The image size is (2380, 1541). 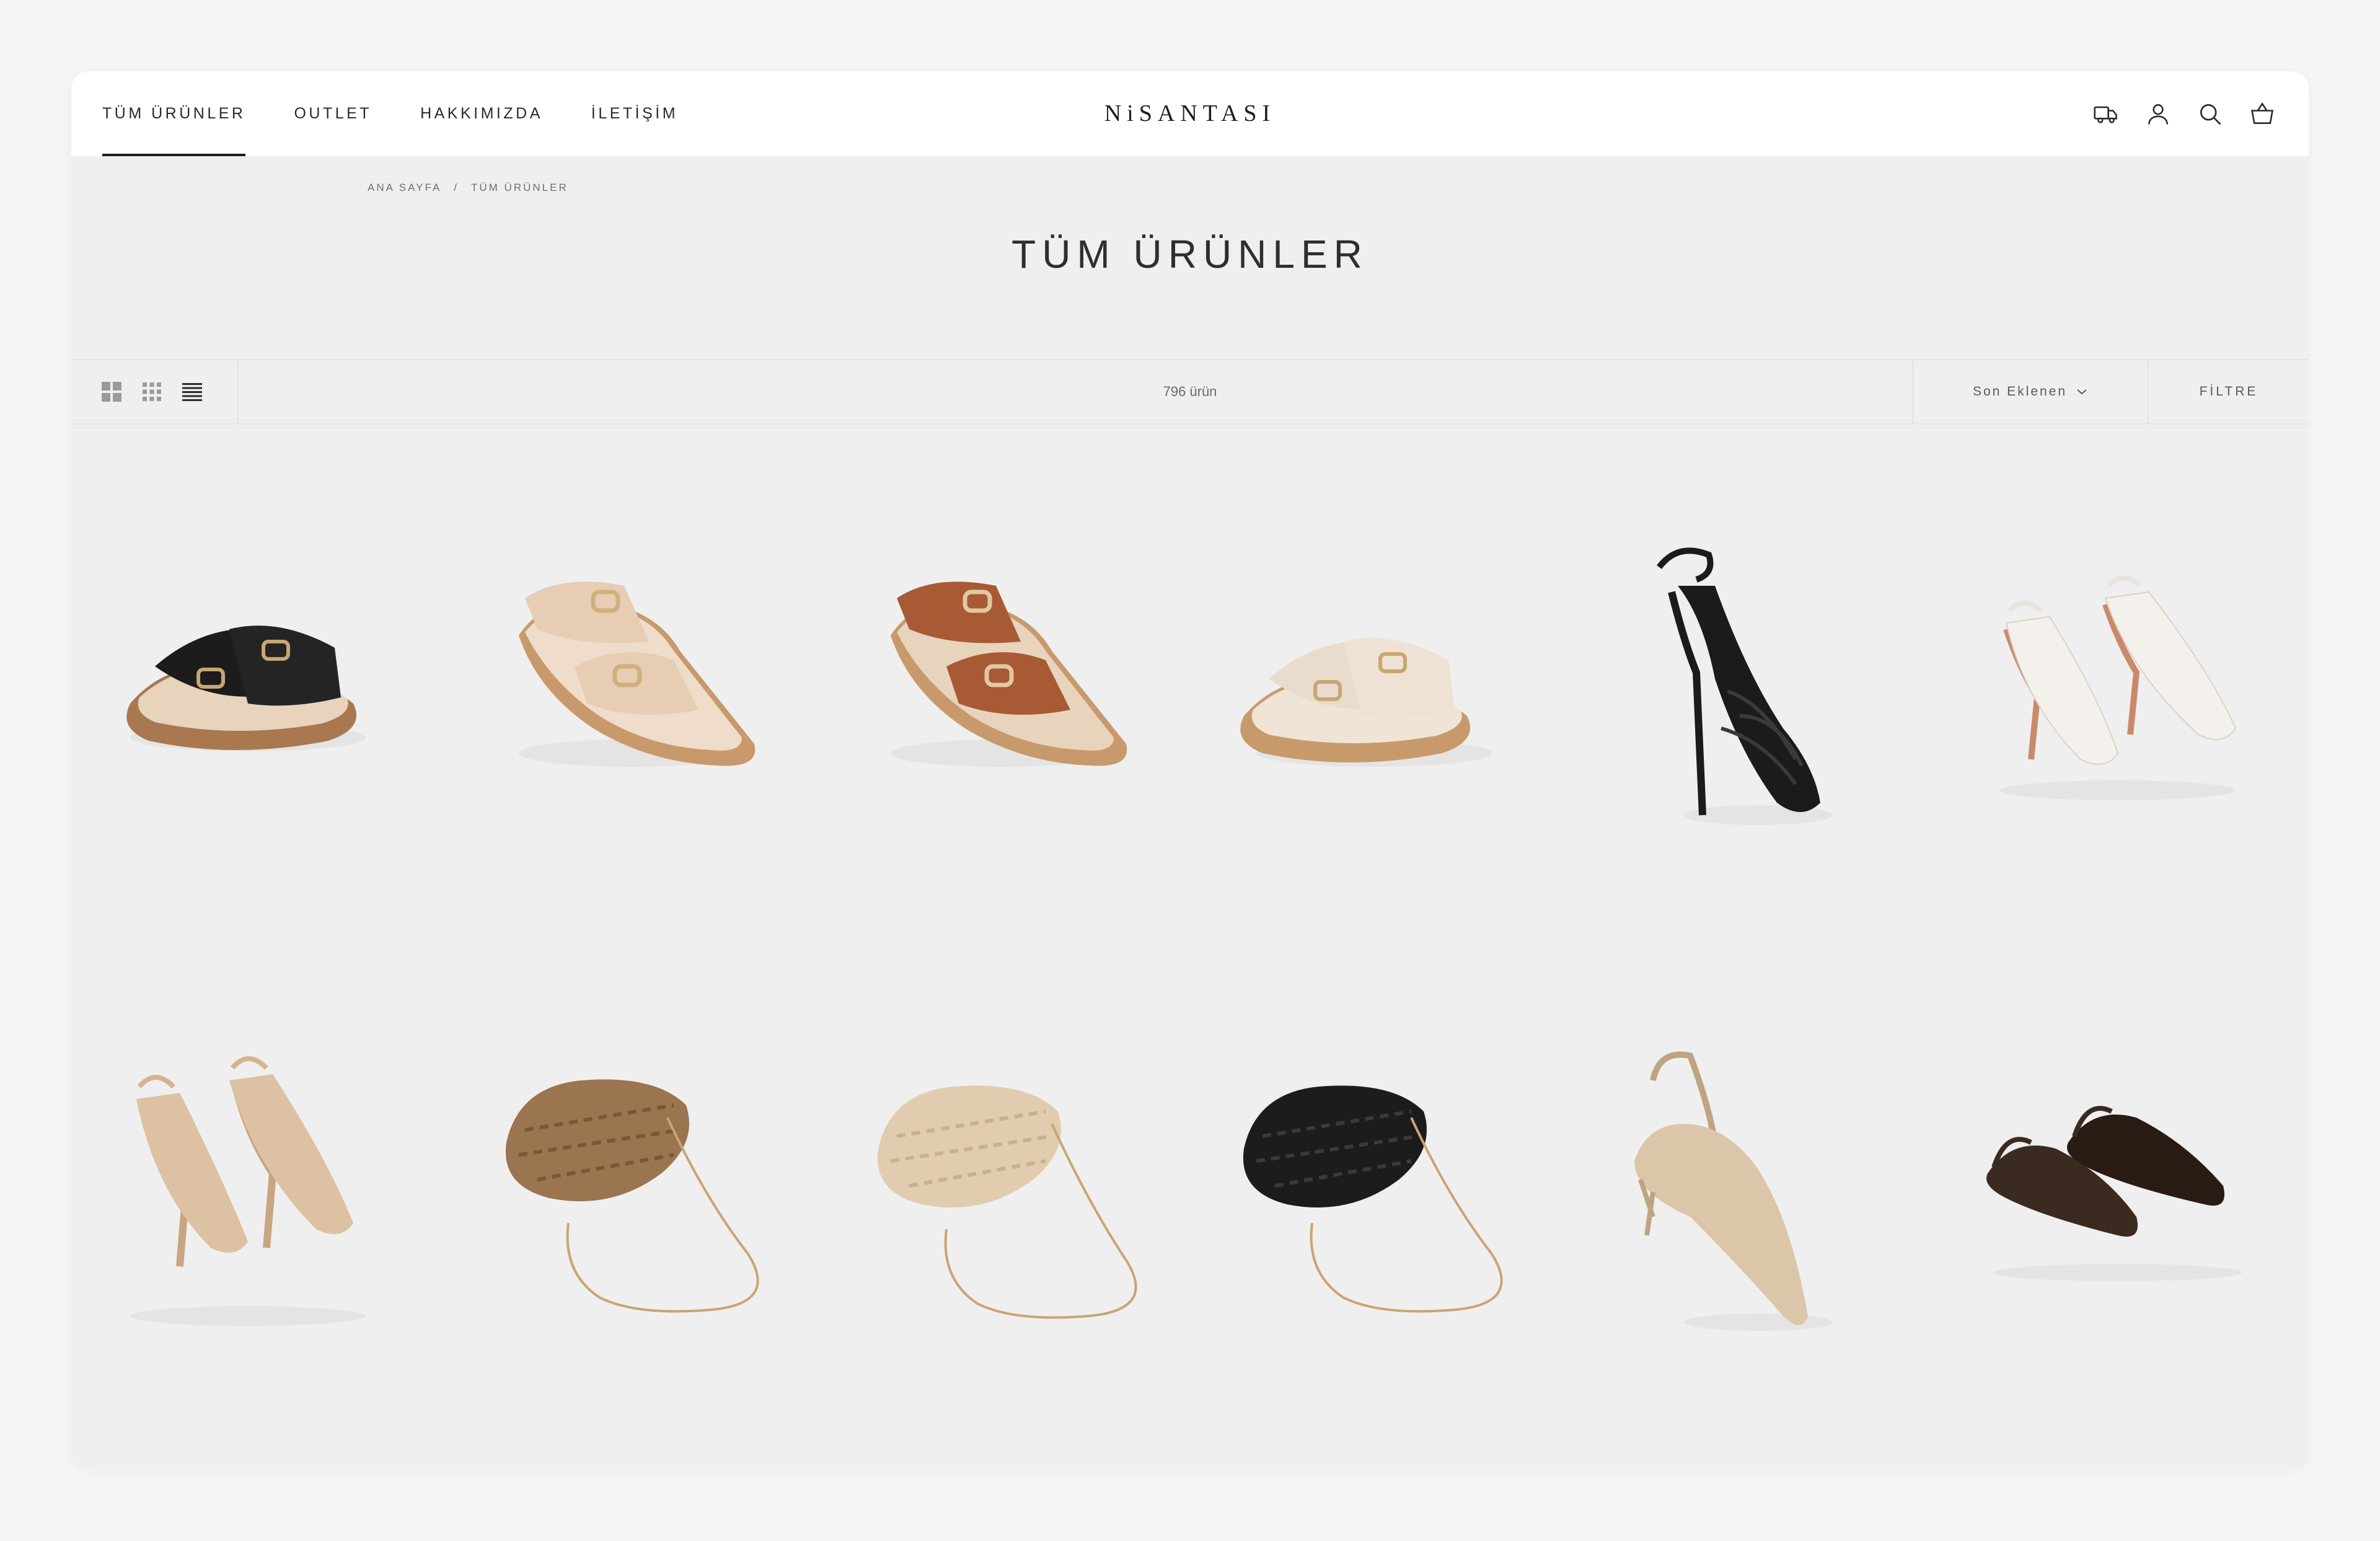 What do you see at coordinates (192, 391) in the screenshot?
I see `list-view-icon` at bounding box center [192, 391].